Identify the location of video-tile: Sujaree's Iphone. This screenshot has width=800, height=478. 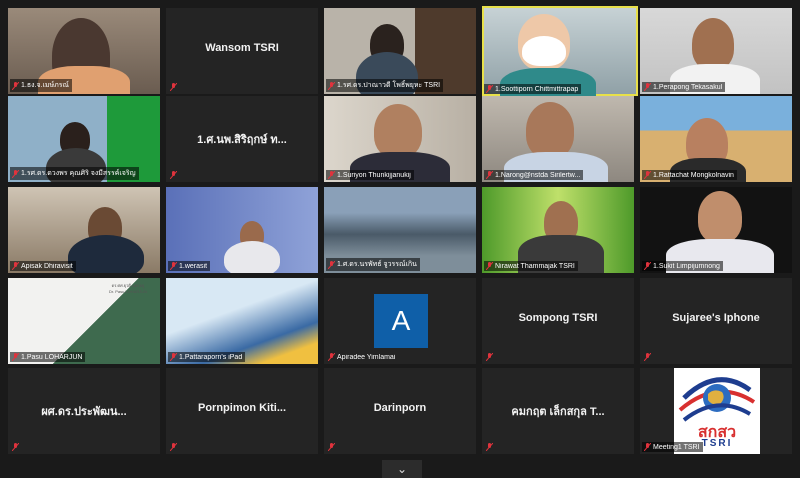
(716, 321).